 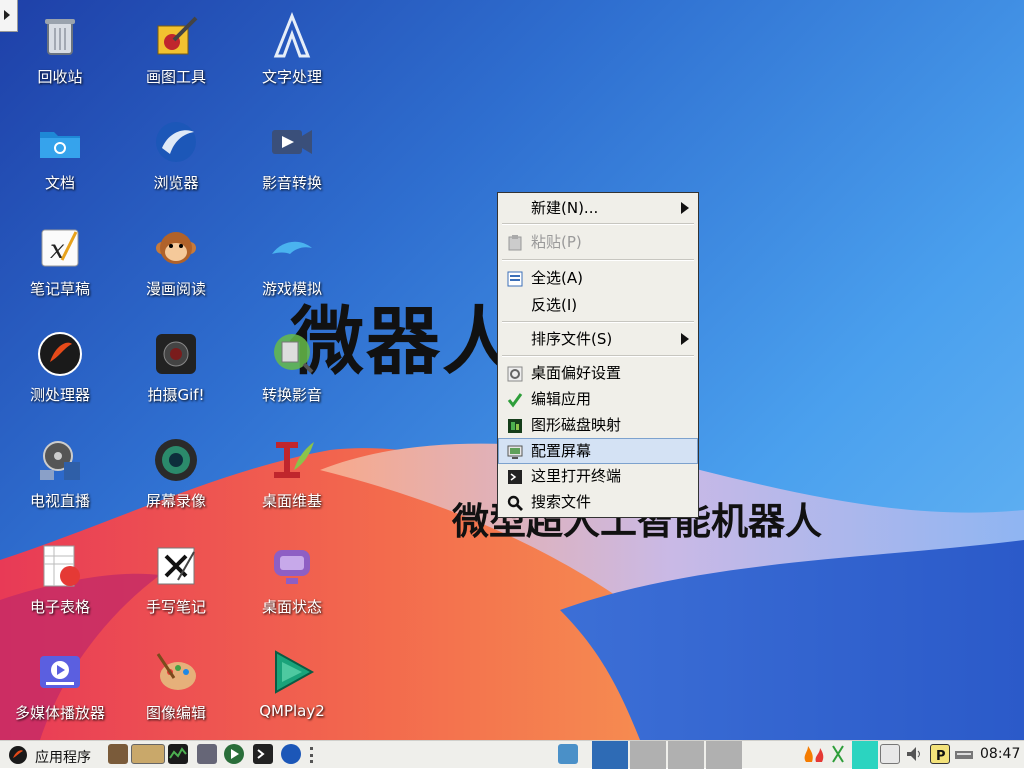 I want to click on parking-tray-icon: P, so click(x=940, y=754).